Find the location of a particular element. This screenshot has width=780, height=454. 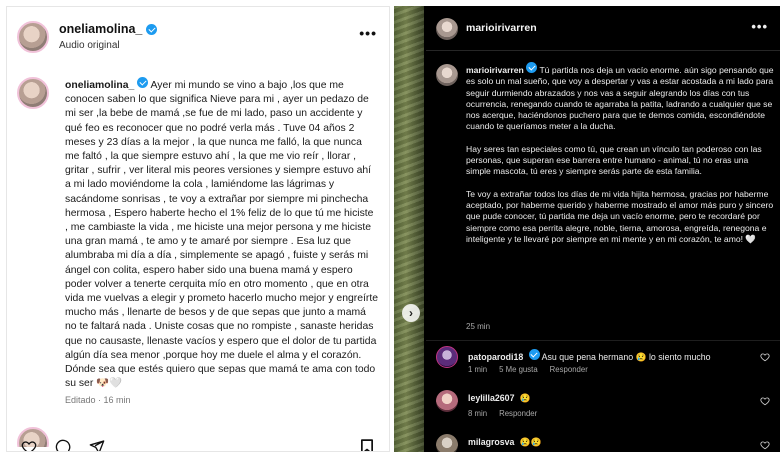

chevron-right-icon: › is located at coordinates (411, 313).